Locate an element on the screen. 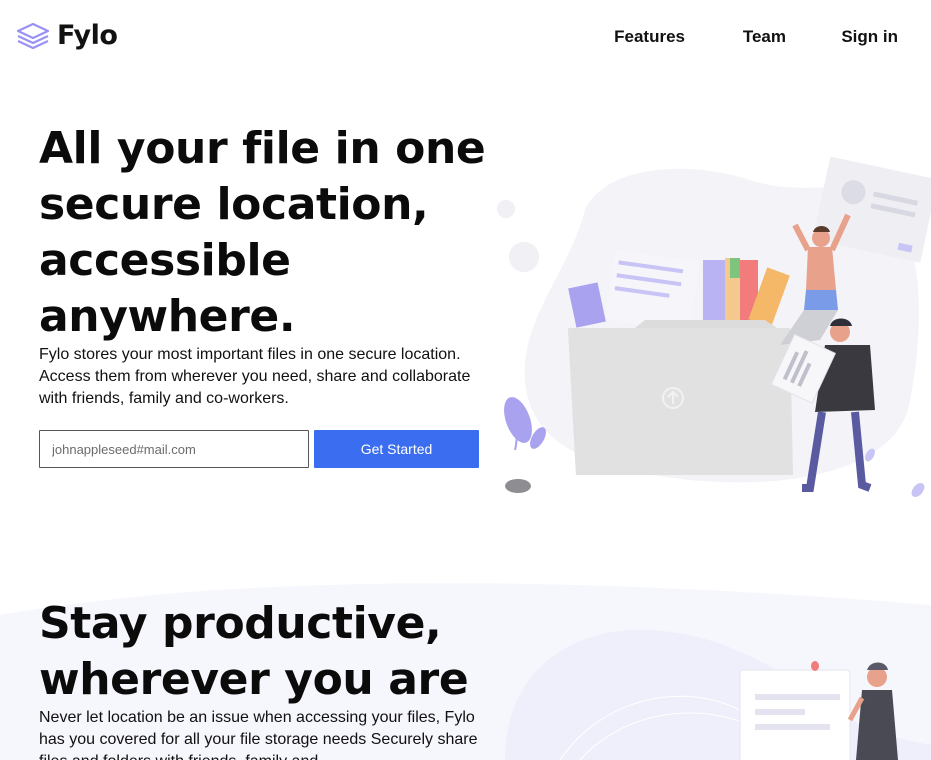 The height and width of the screenshot is (760, 931). nav-link-sign-in: Sign in is located at coordinates (869, 37).